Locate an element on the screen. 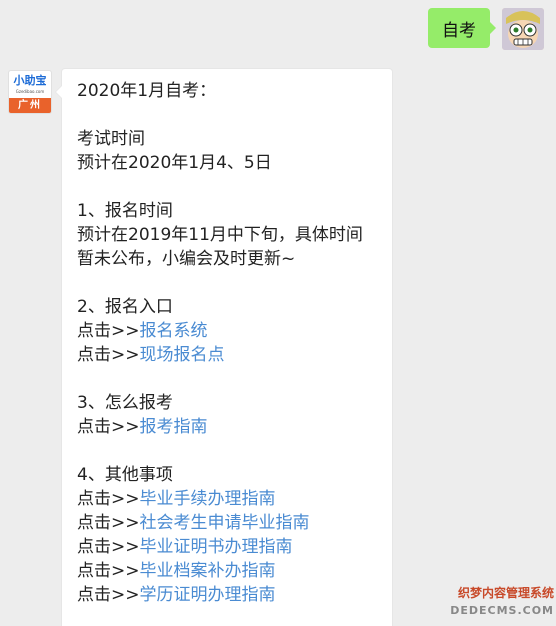  graduation-procedure-guide-link: 毕业手续办理指南 is located at coordinates (208, 499).